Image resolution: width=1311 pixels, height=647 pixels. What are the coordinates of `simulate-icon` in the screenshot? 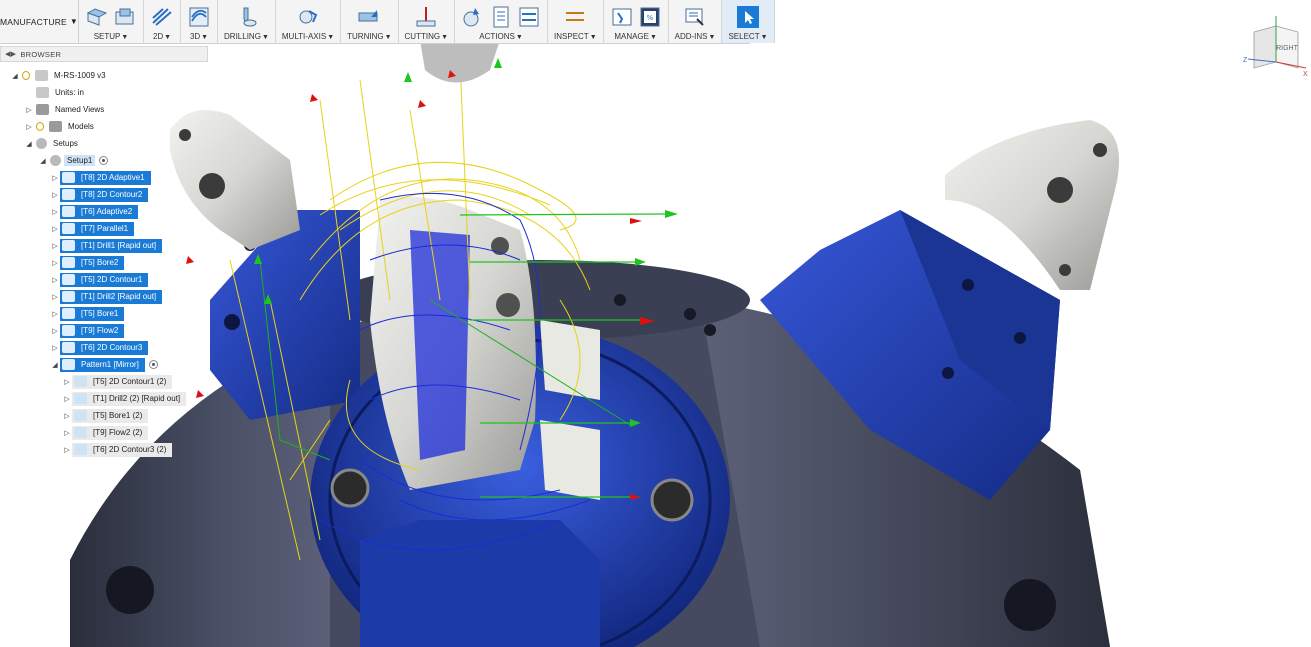 It's located at (473, 17).